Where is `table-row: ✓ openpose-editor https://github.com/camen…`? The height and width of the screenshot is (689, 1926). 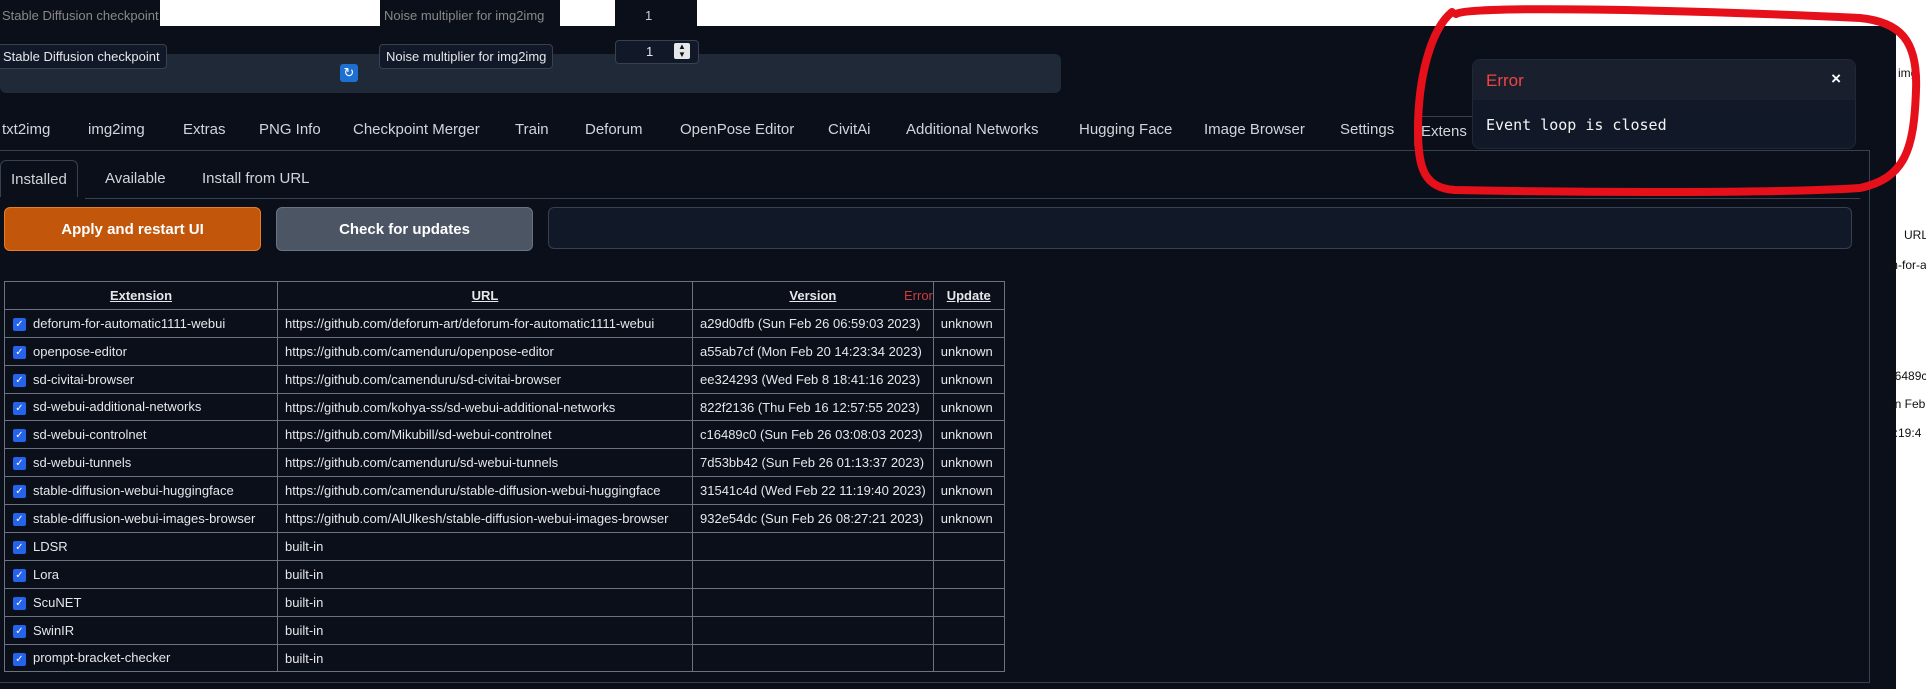
table-row: ✓ openpose-editor https://github.com/camen… is located at coordinates (504, 351).